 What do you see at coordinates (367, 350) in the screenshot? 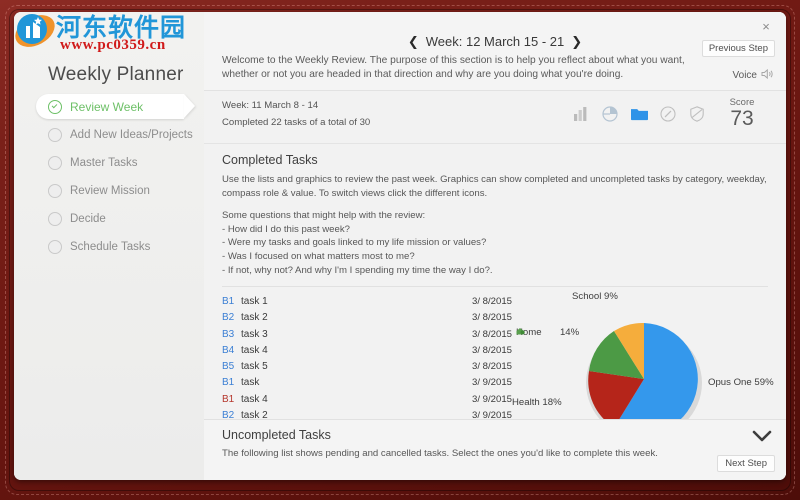
I see `table-row: B4 task 4 3/ 8/2015` at bounding box center [367, 350].